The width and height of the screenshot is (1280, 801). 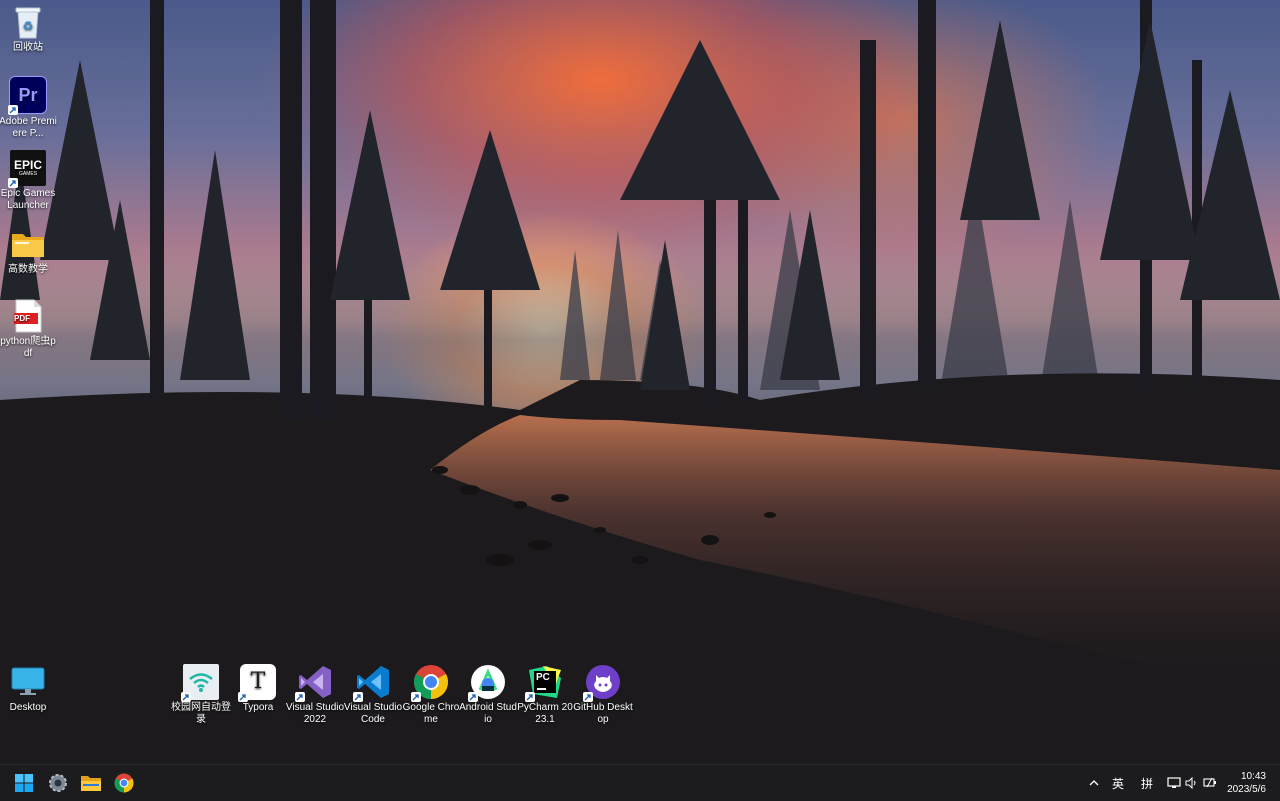 I want to click on desktop-icon-label: Visual Studio Code, so click(x=373, y=713).